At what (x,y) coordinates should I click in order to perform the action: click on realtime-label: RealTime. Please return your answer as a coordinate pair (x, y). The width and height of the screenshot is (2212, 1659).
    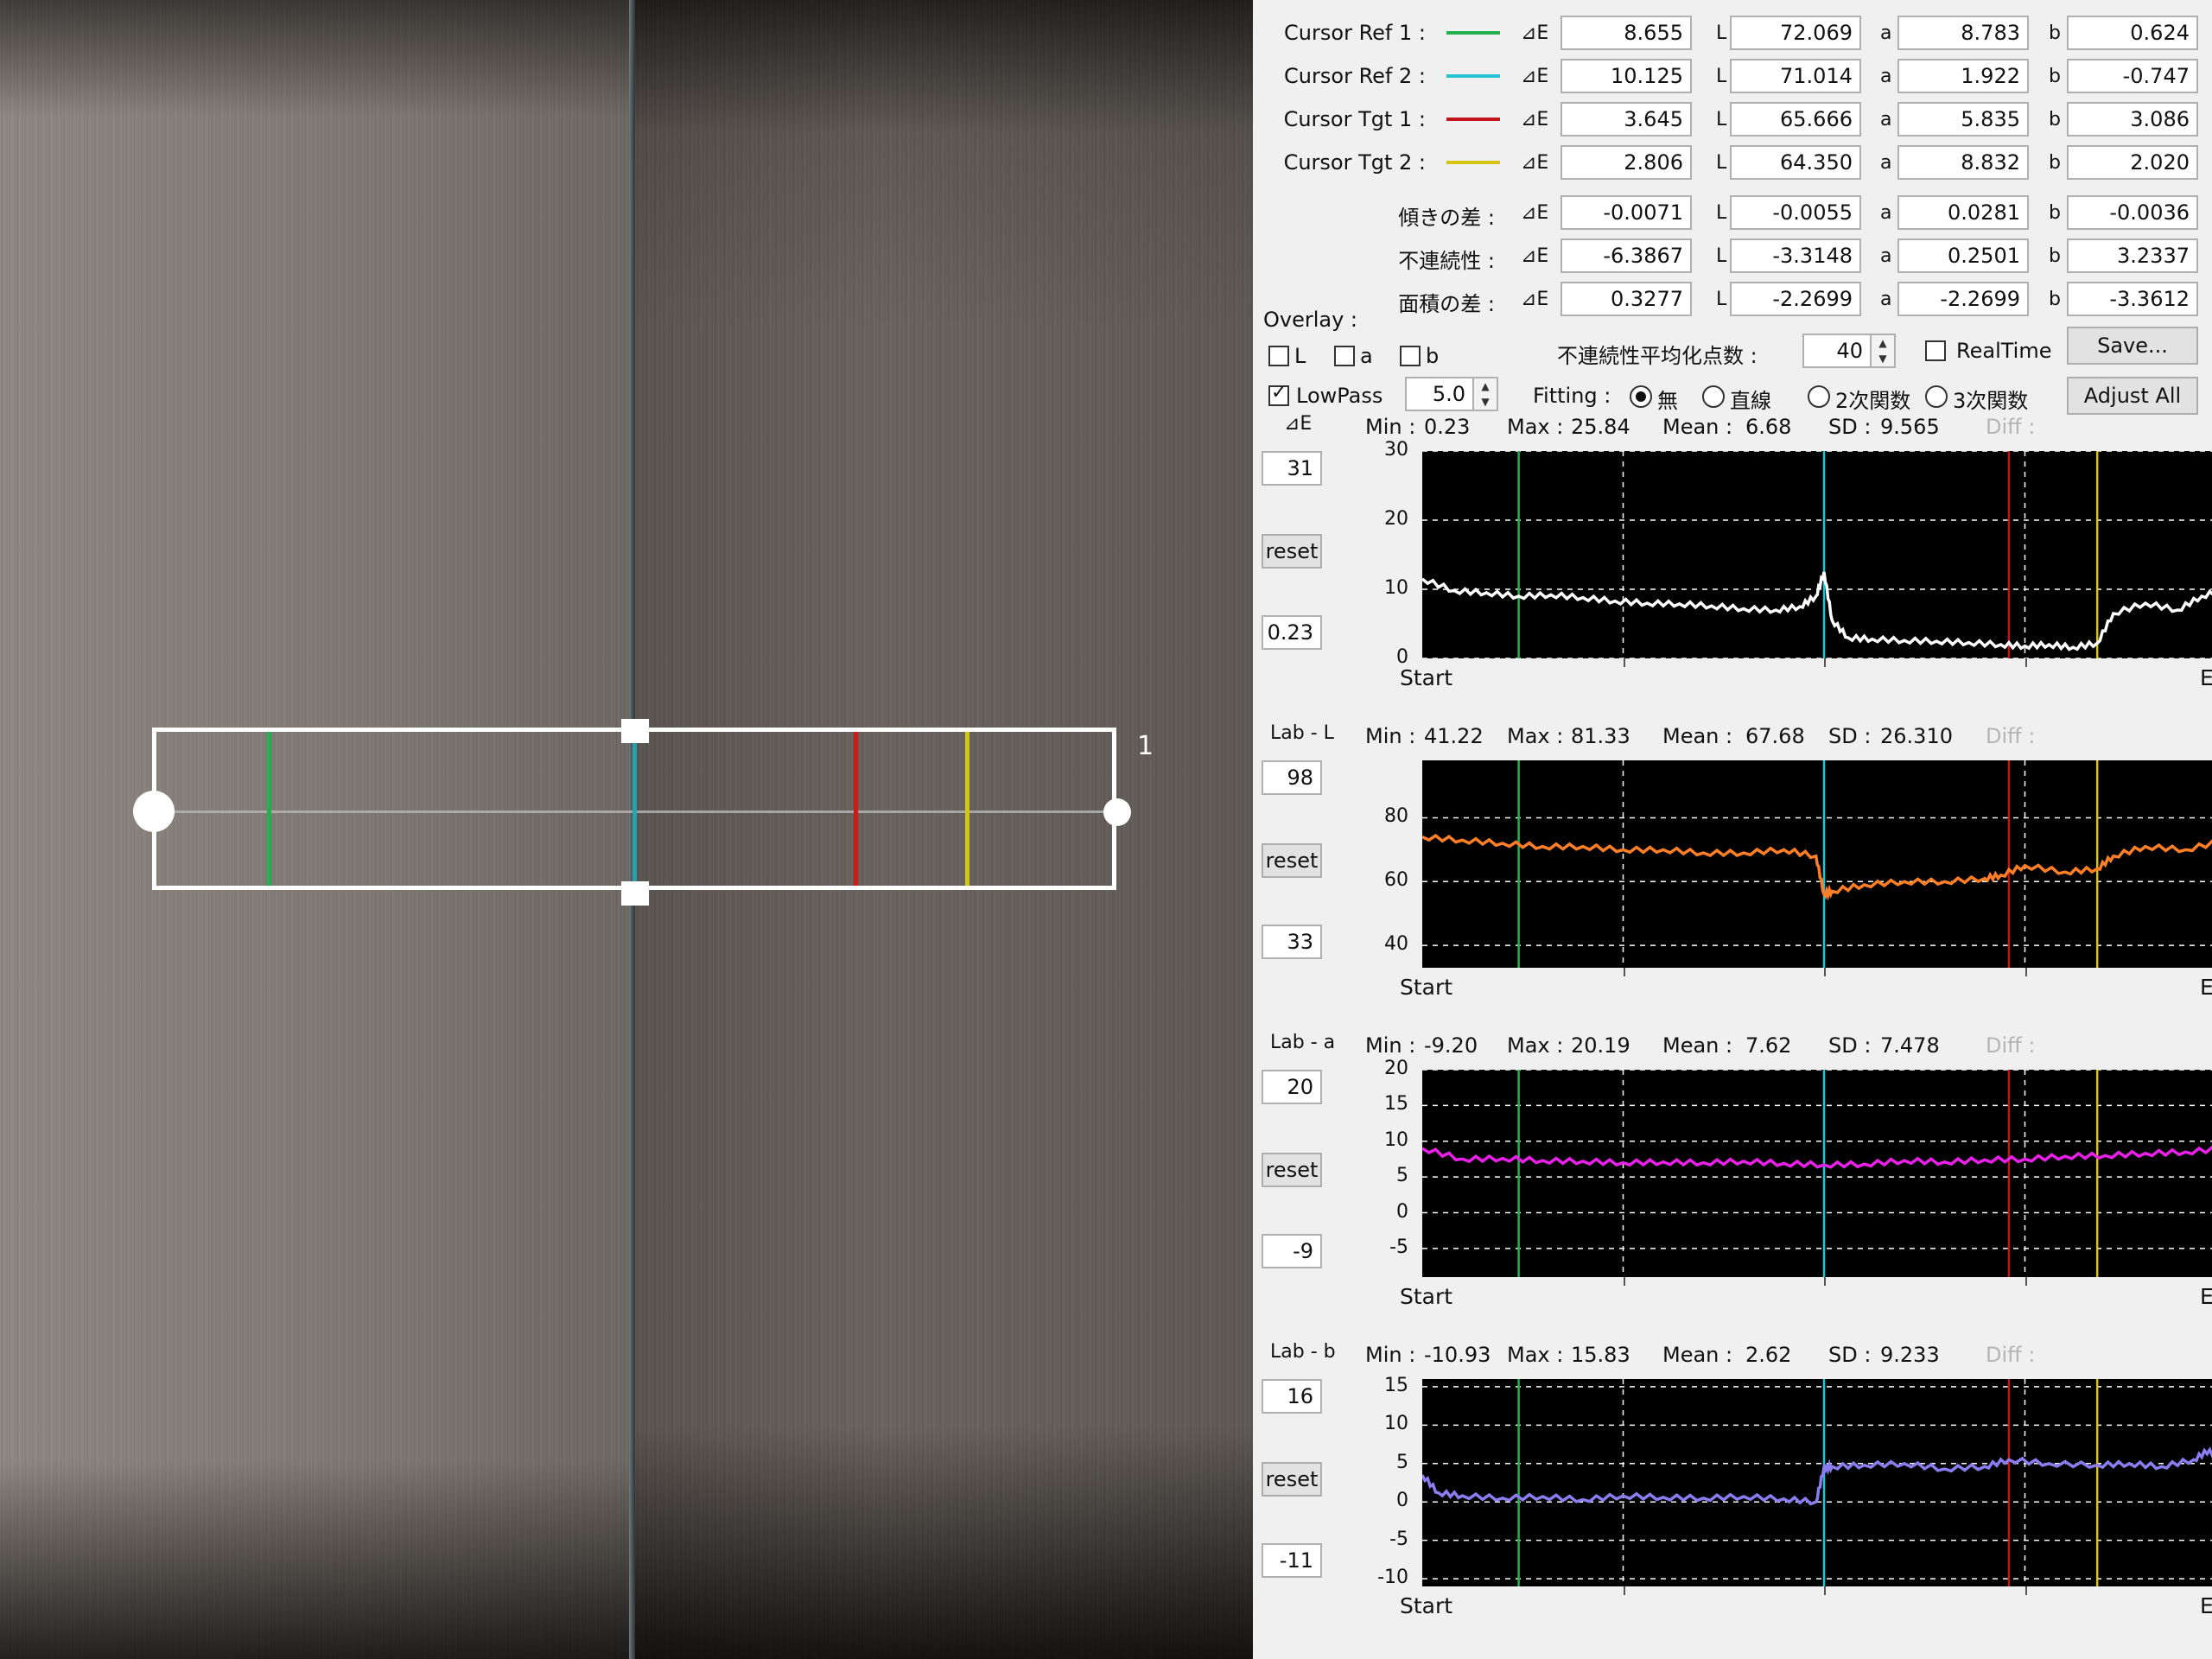
    Looking at the image, I should click on (2004, 351).